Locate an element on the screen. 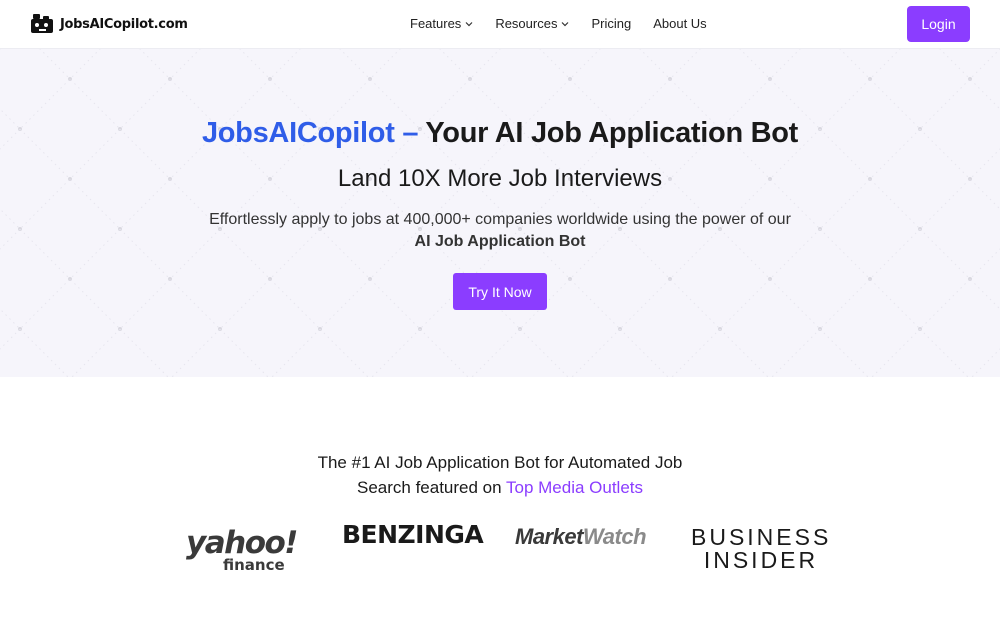 The width and height of the screenshot is (1000, 620). menu-item-pricing: Pricing is located at coordinates (611, 23).